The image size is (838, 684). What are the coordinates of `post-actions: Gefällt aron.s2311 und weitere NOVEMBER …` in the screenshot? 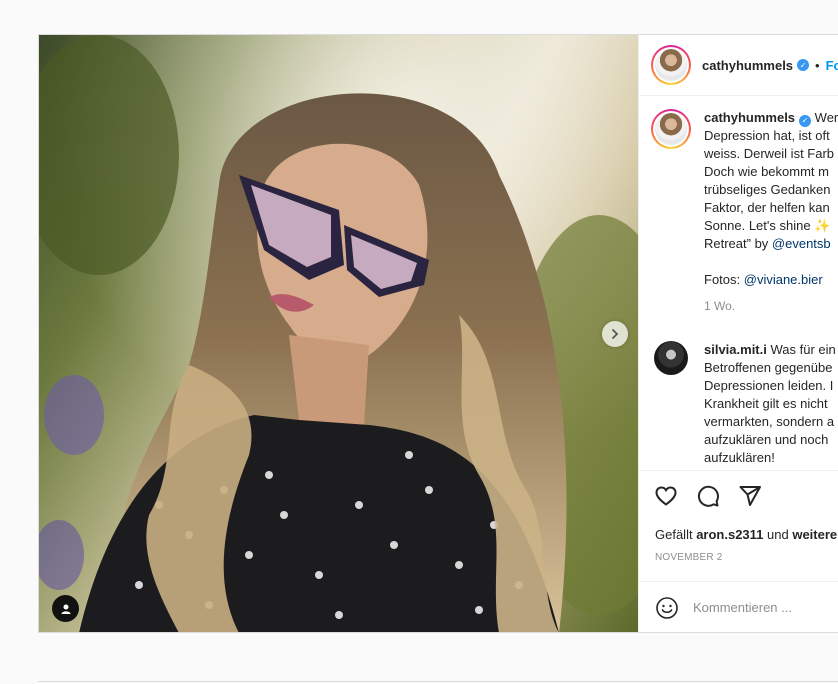 It's located at (738, 531).